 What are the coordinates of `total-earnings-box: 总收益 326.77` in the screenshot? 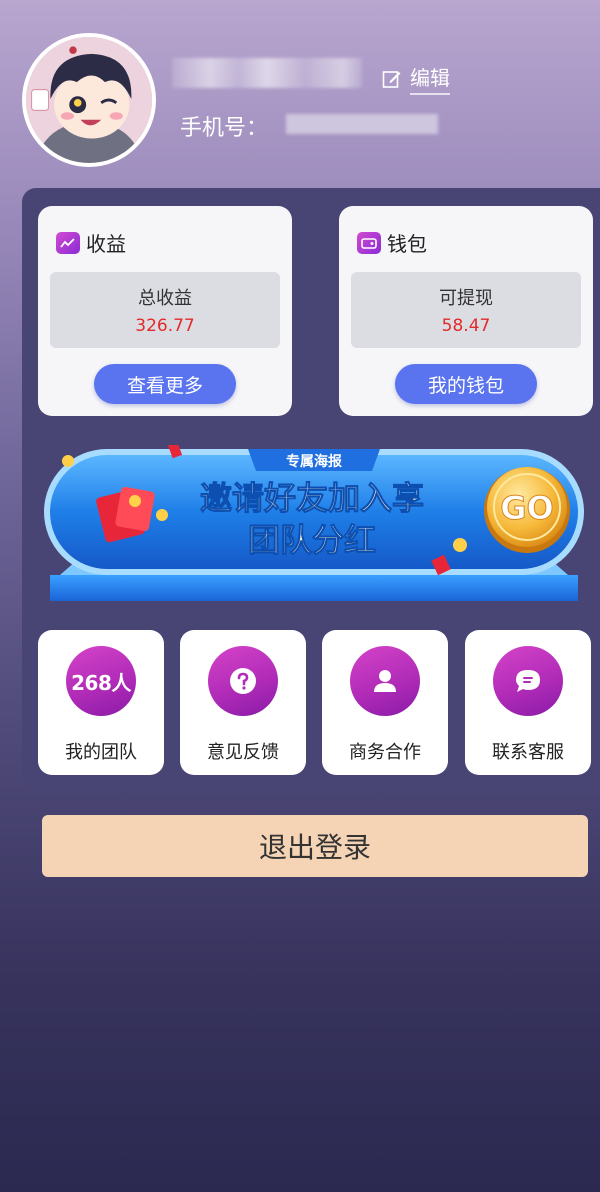 It's located at (165, 310).